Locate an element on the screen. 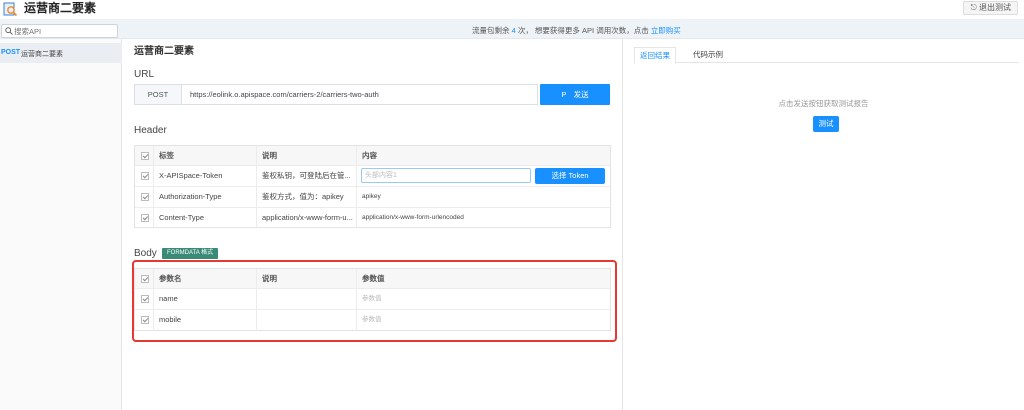  top-bar: 运营商二要素 ⎋ 退出测试 is located at coordinates (512, 9).